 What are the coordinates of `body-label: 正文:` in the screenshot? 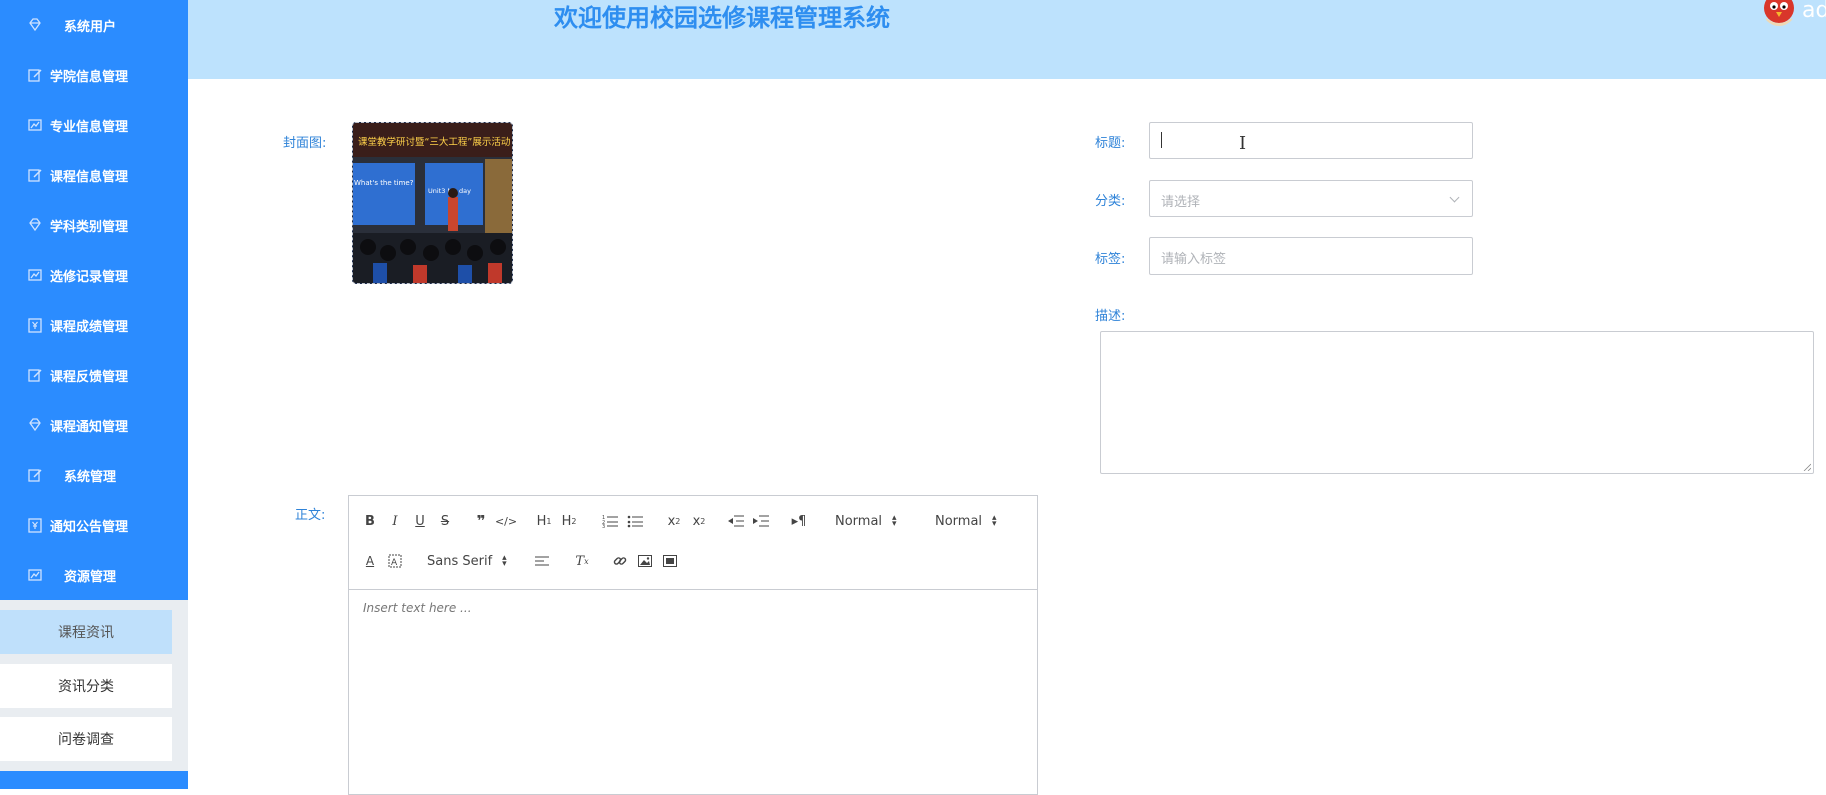 It's located at (310, 515).